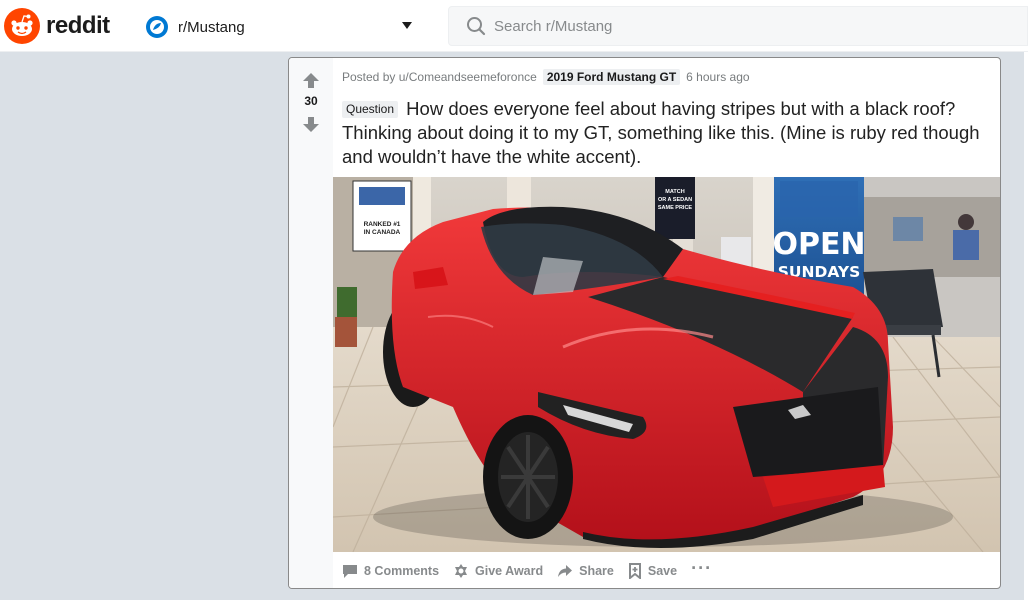 This screenshot has width=1028, height=600. I want to click on give-award-button: Give Award, so click(498, 571).